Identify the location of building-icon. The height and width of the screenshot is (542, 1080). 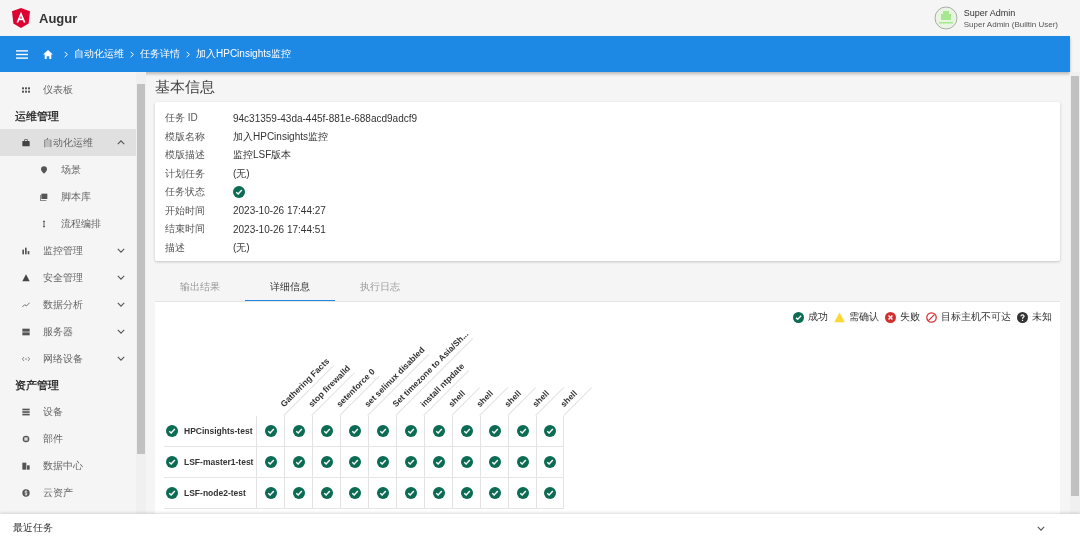
(26, 465).